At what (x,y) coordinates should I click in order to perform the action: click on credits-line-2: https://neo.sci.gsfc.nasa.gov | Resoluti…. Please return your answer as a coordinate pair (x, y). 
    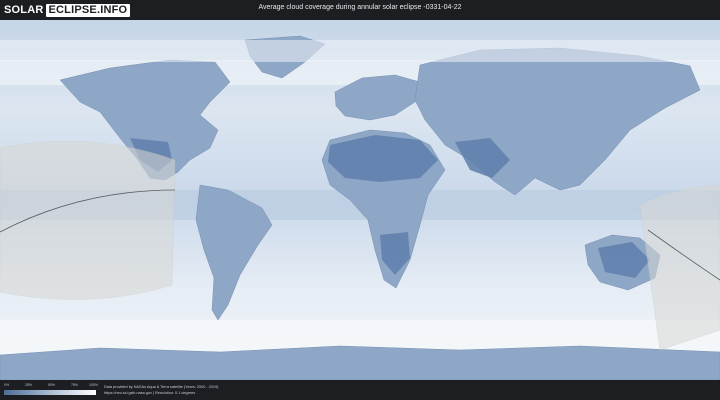
    Looking at the image, I should click on (161, 394).